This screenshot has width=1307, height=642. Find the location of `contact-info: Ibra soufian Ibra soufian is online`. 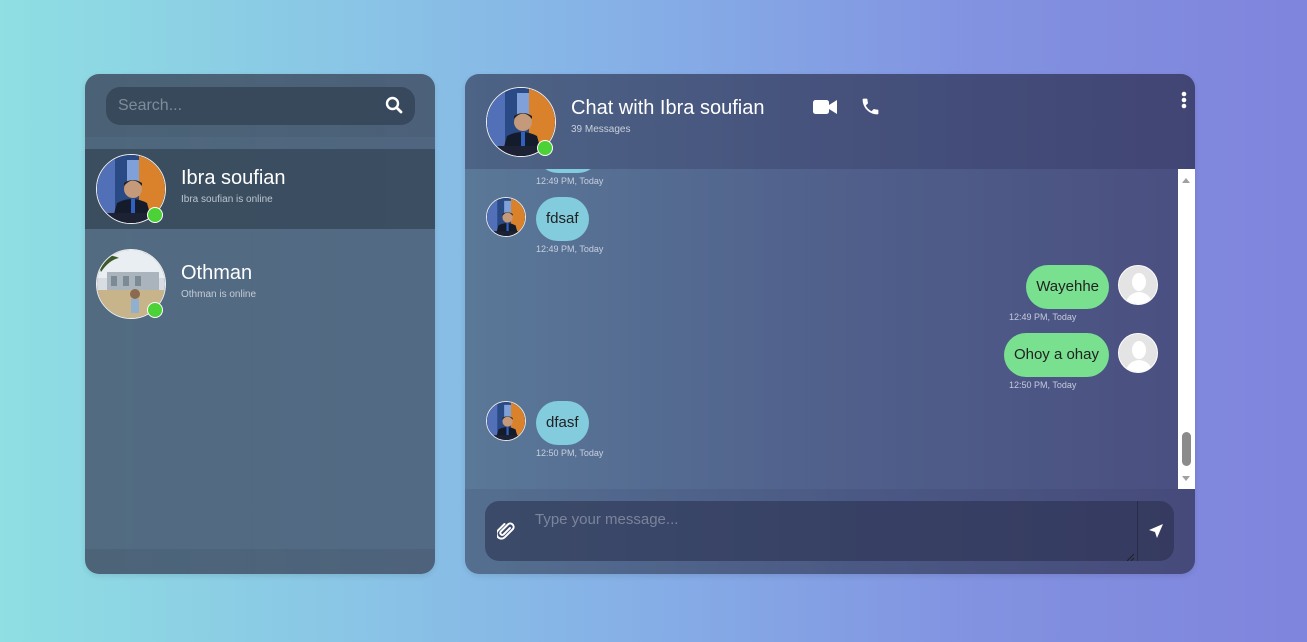

contact-info: Ibra soufian Ibra soufian is online is located at coordinates (233, 185).